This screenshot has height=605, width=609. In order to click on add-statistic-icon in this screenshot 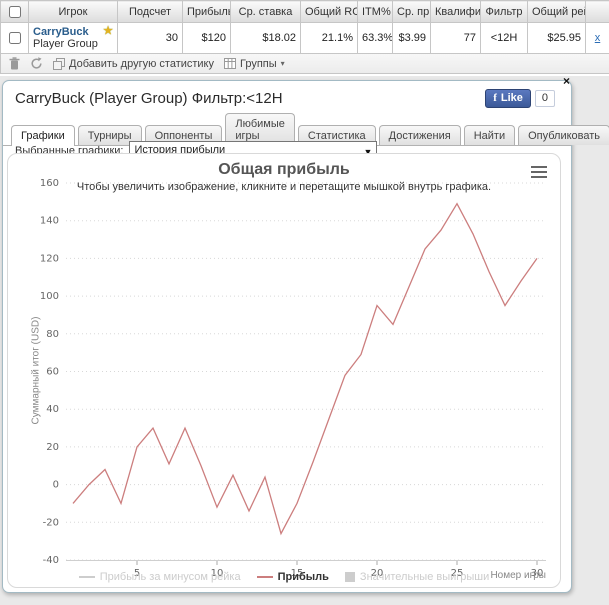, I will do `click(59, 63)`.